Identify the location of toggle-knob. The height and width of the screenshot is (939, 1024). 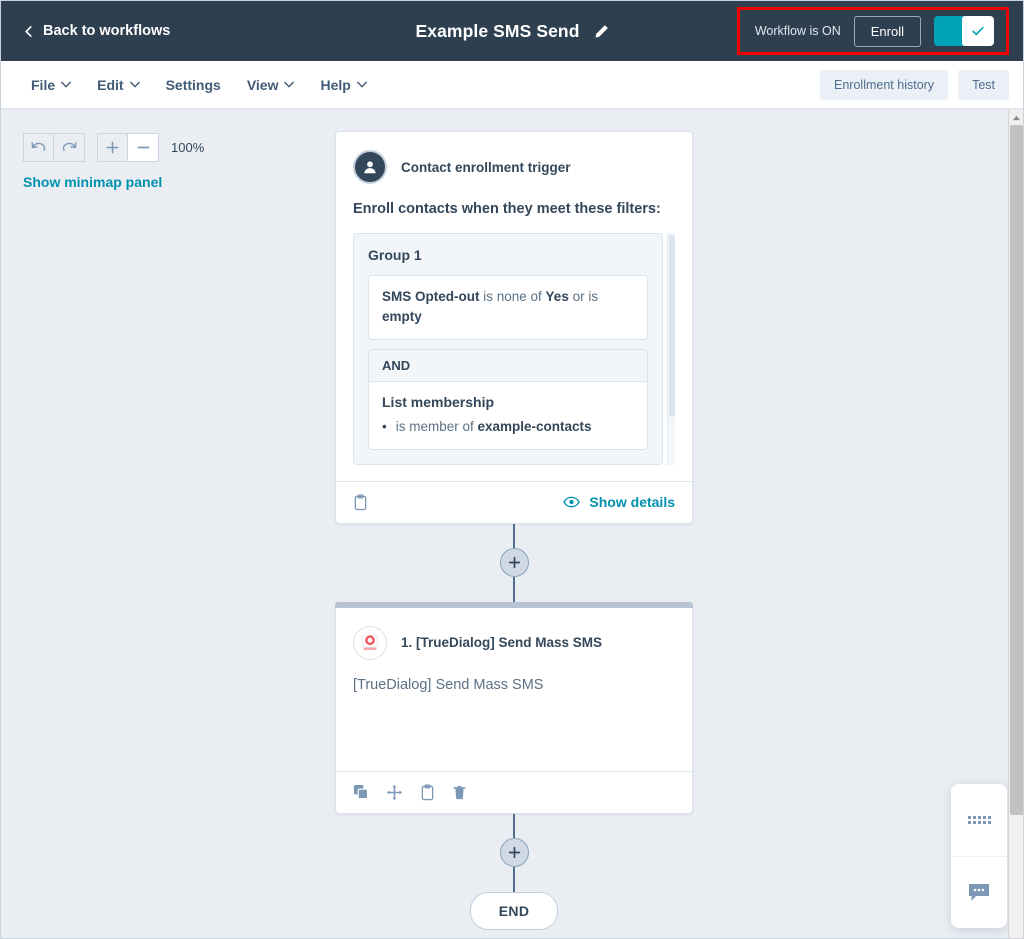
(978, 31).